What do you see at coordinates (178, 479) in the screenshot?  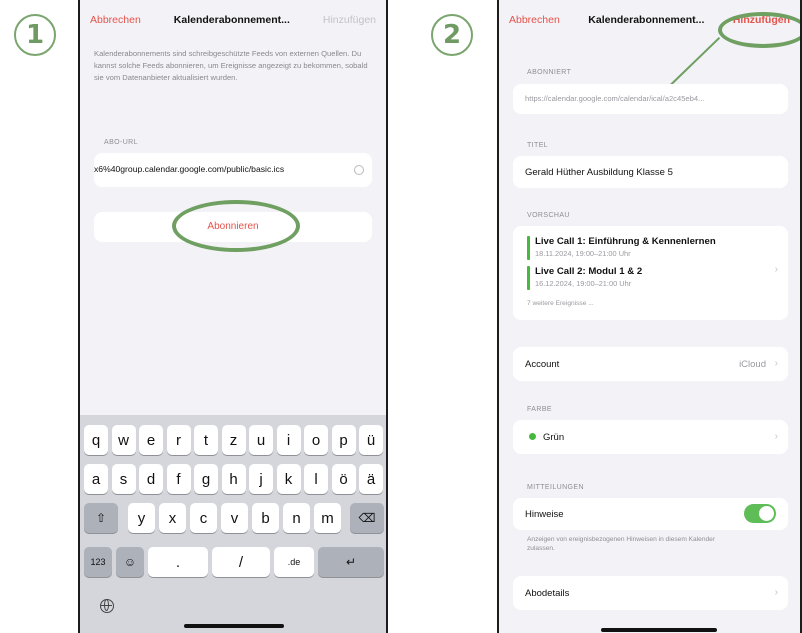 I see `key-f: f` at bounding box center [178, 479].